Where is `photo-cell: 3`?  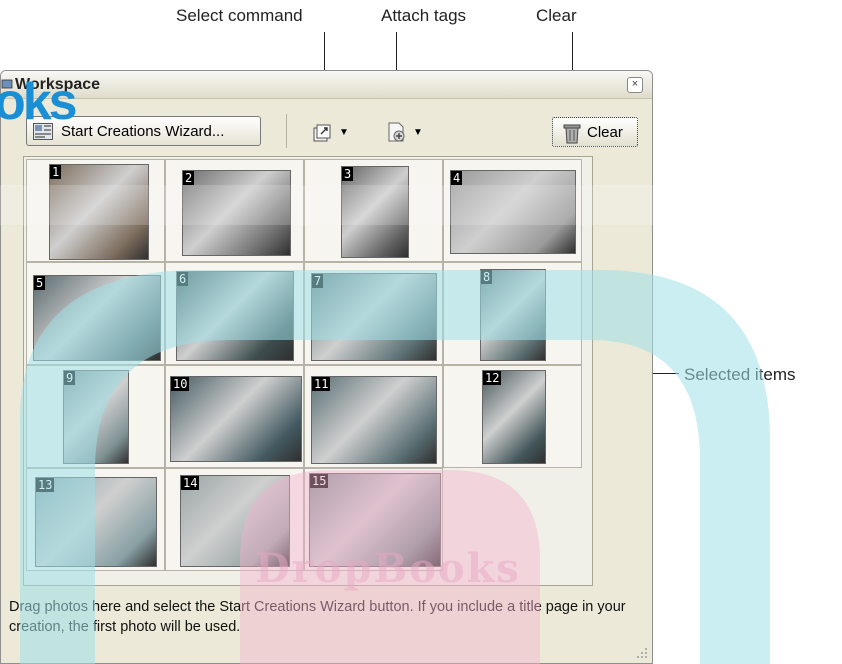
photo-cell: 3 is located at coordinates (373, 210).